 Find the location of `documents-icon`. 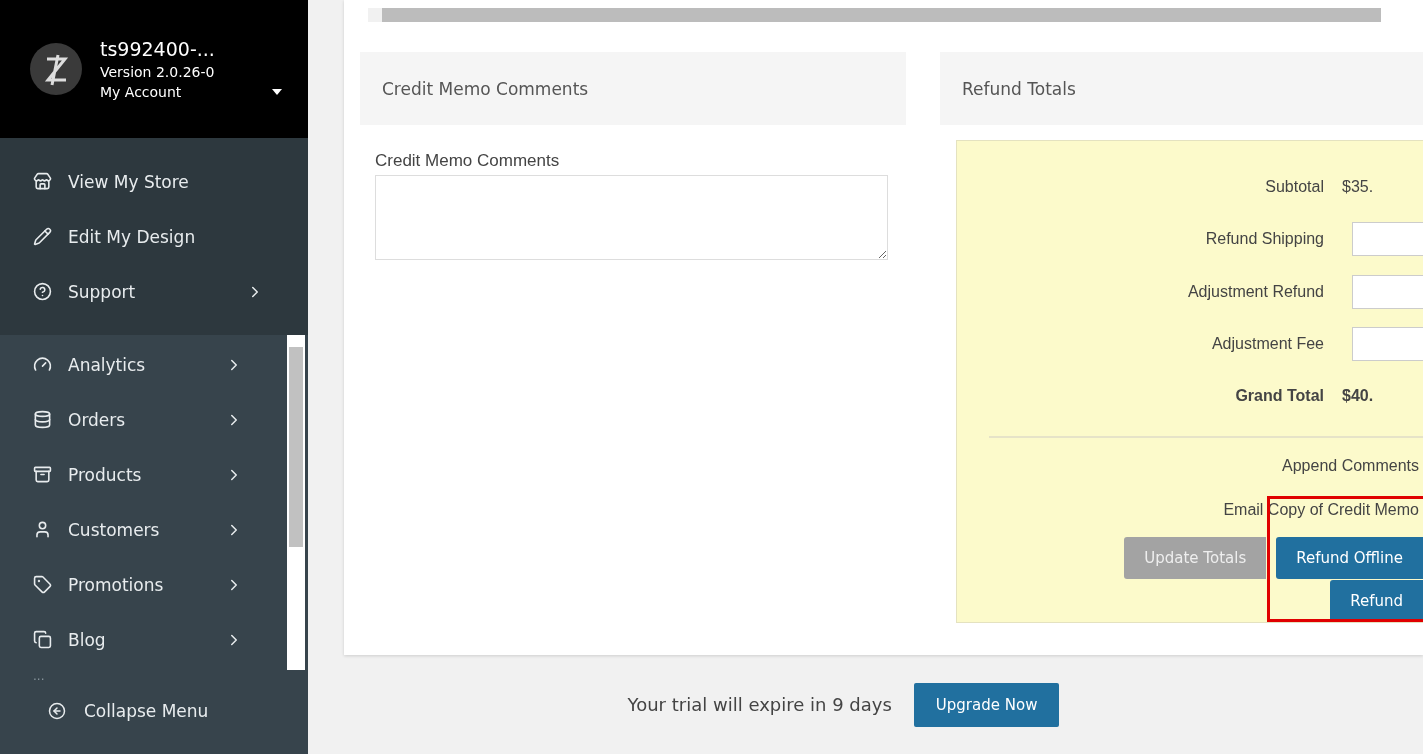

documents-icon is located at coordinates (42, 639).